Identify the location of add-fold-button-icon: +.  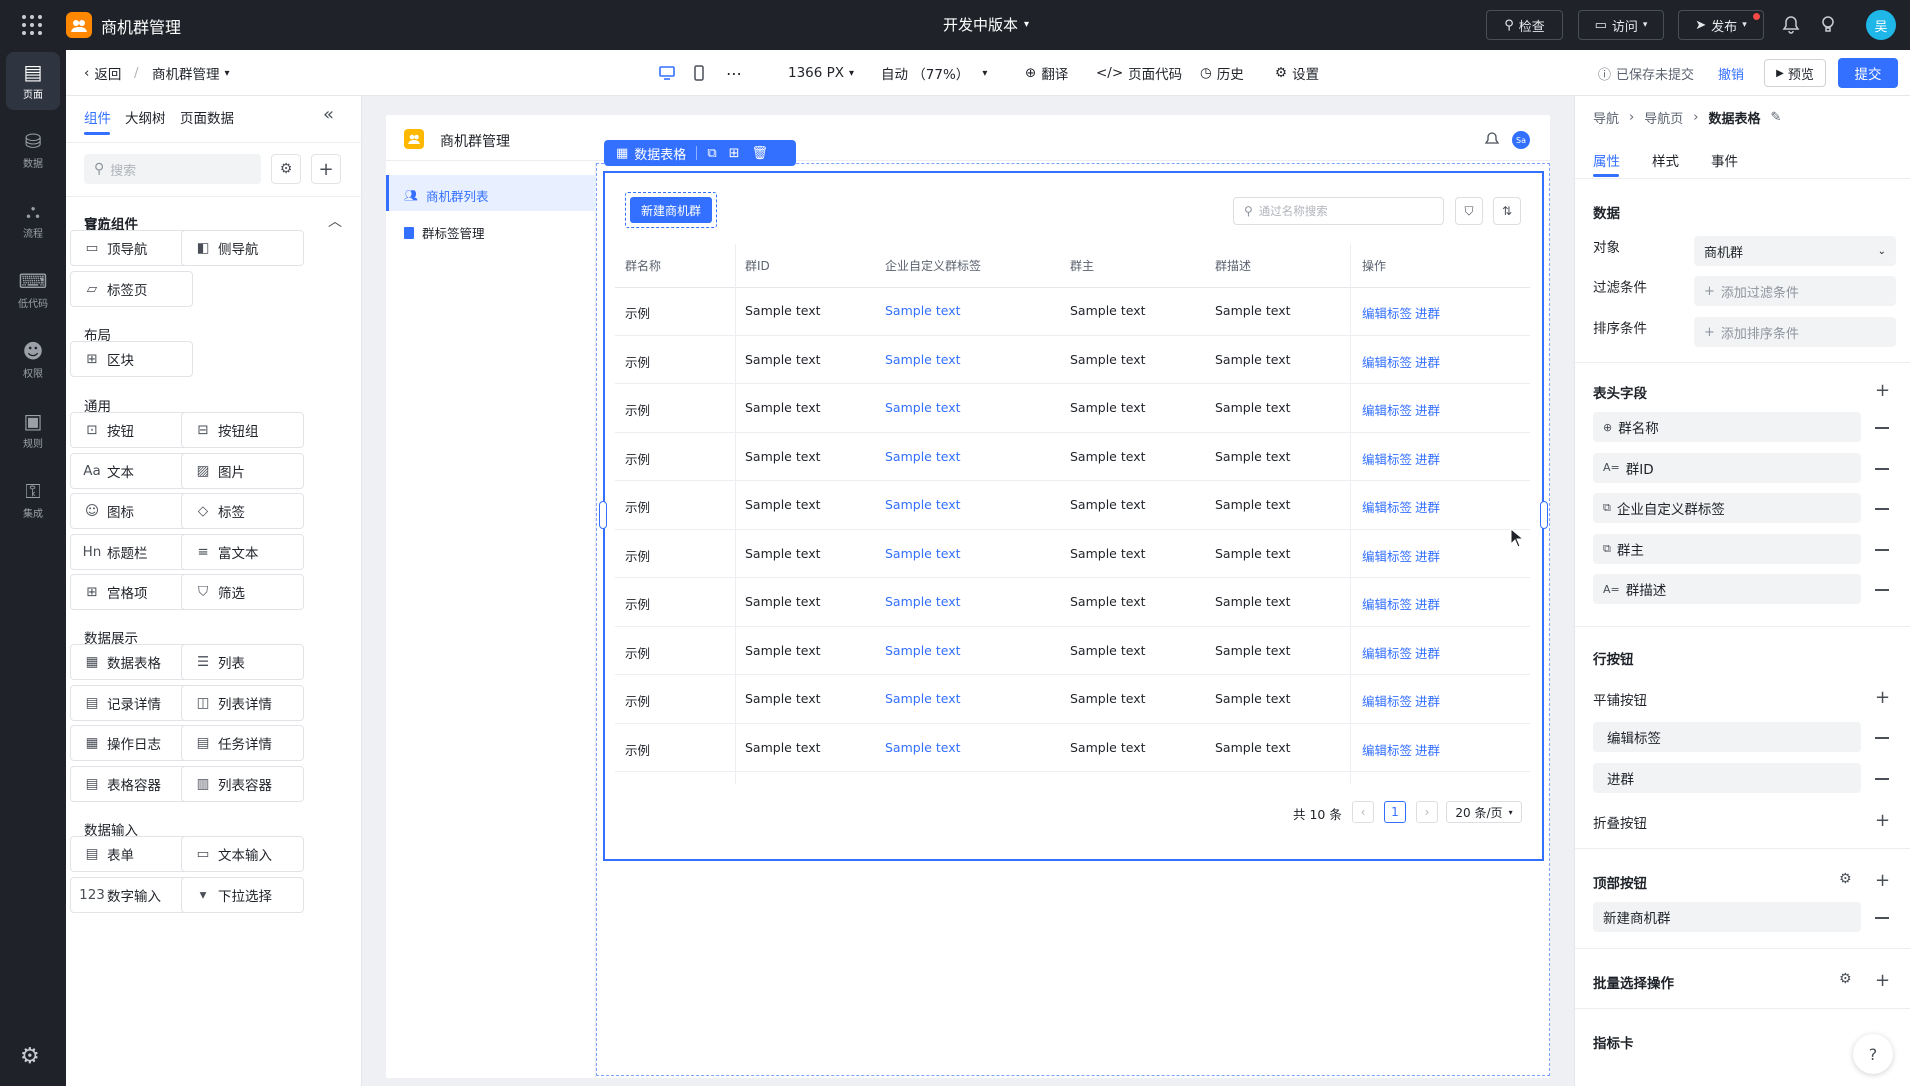
(1882, 821).